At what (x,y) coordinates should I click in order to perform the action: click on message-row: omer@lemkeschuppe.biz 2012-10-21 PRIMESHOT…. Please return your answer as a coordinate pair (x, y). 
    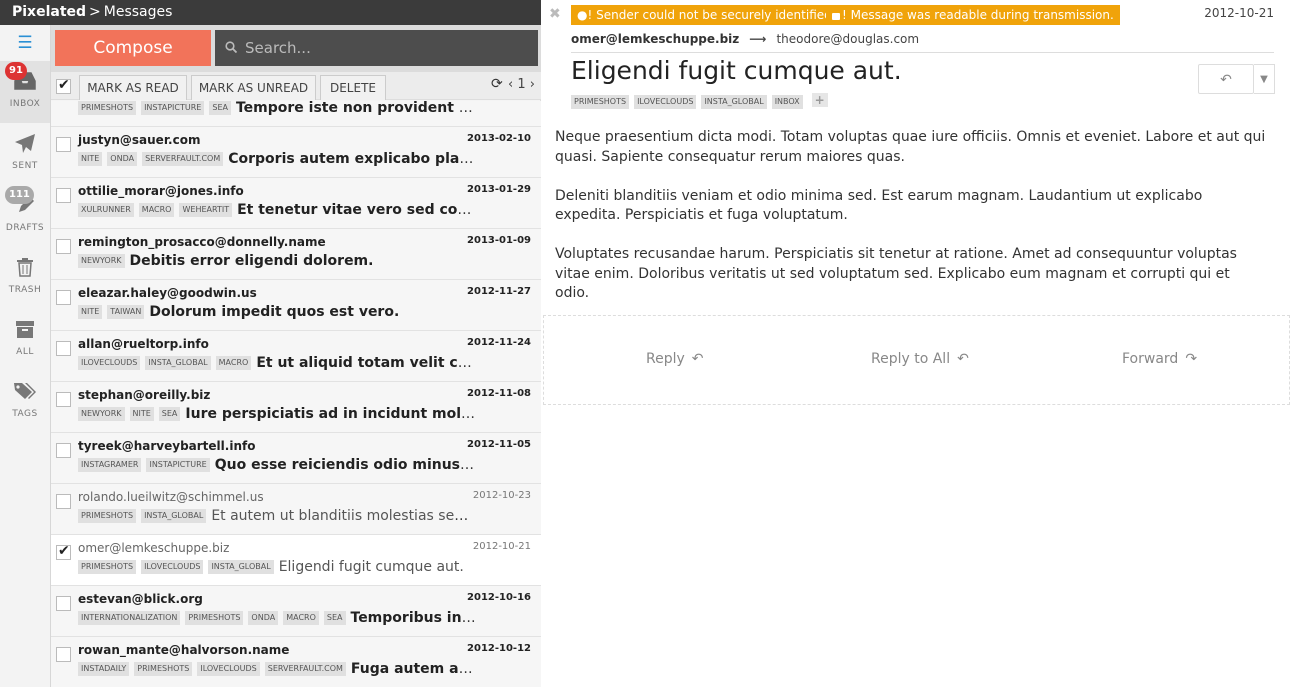
    Looking at the image, I should click on (296, 560).